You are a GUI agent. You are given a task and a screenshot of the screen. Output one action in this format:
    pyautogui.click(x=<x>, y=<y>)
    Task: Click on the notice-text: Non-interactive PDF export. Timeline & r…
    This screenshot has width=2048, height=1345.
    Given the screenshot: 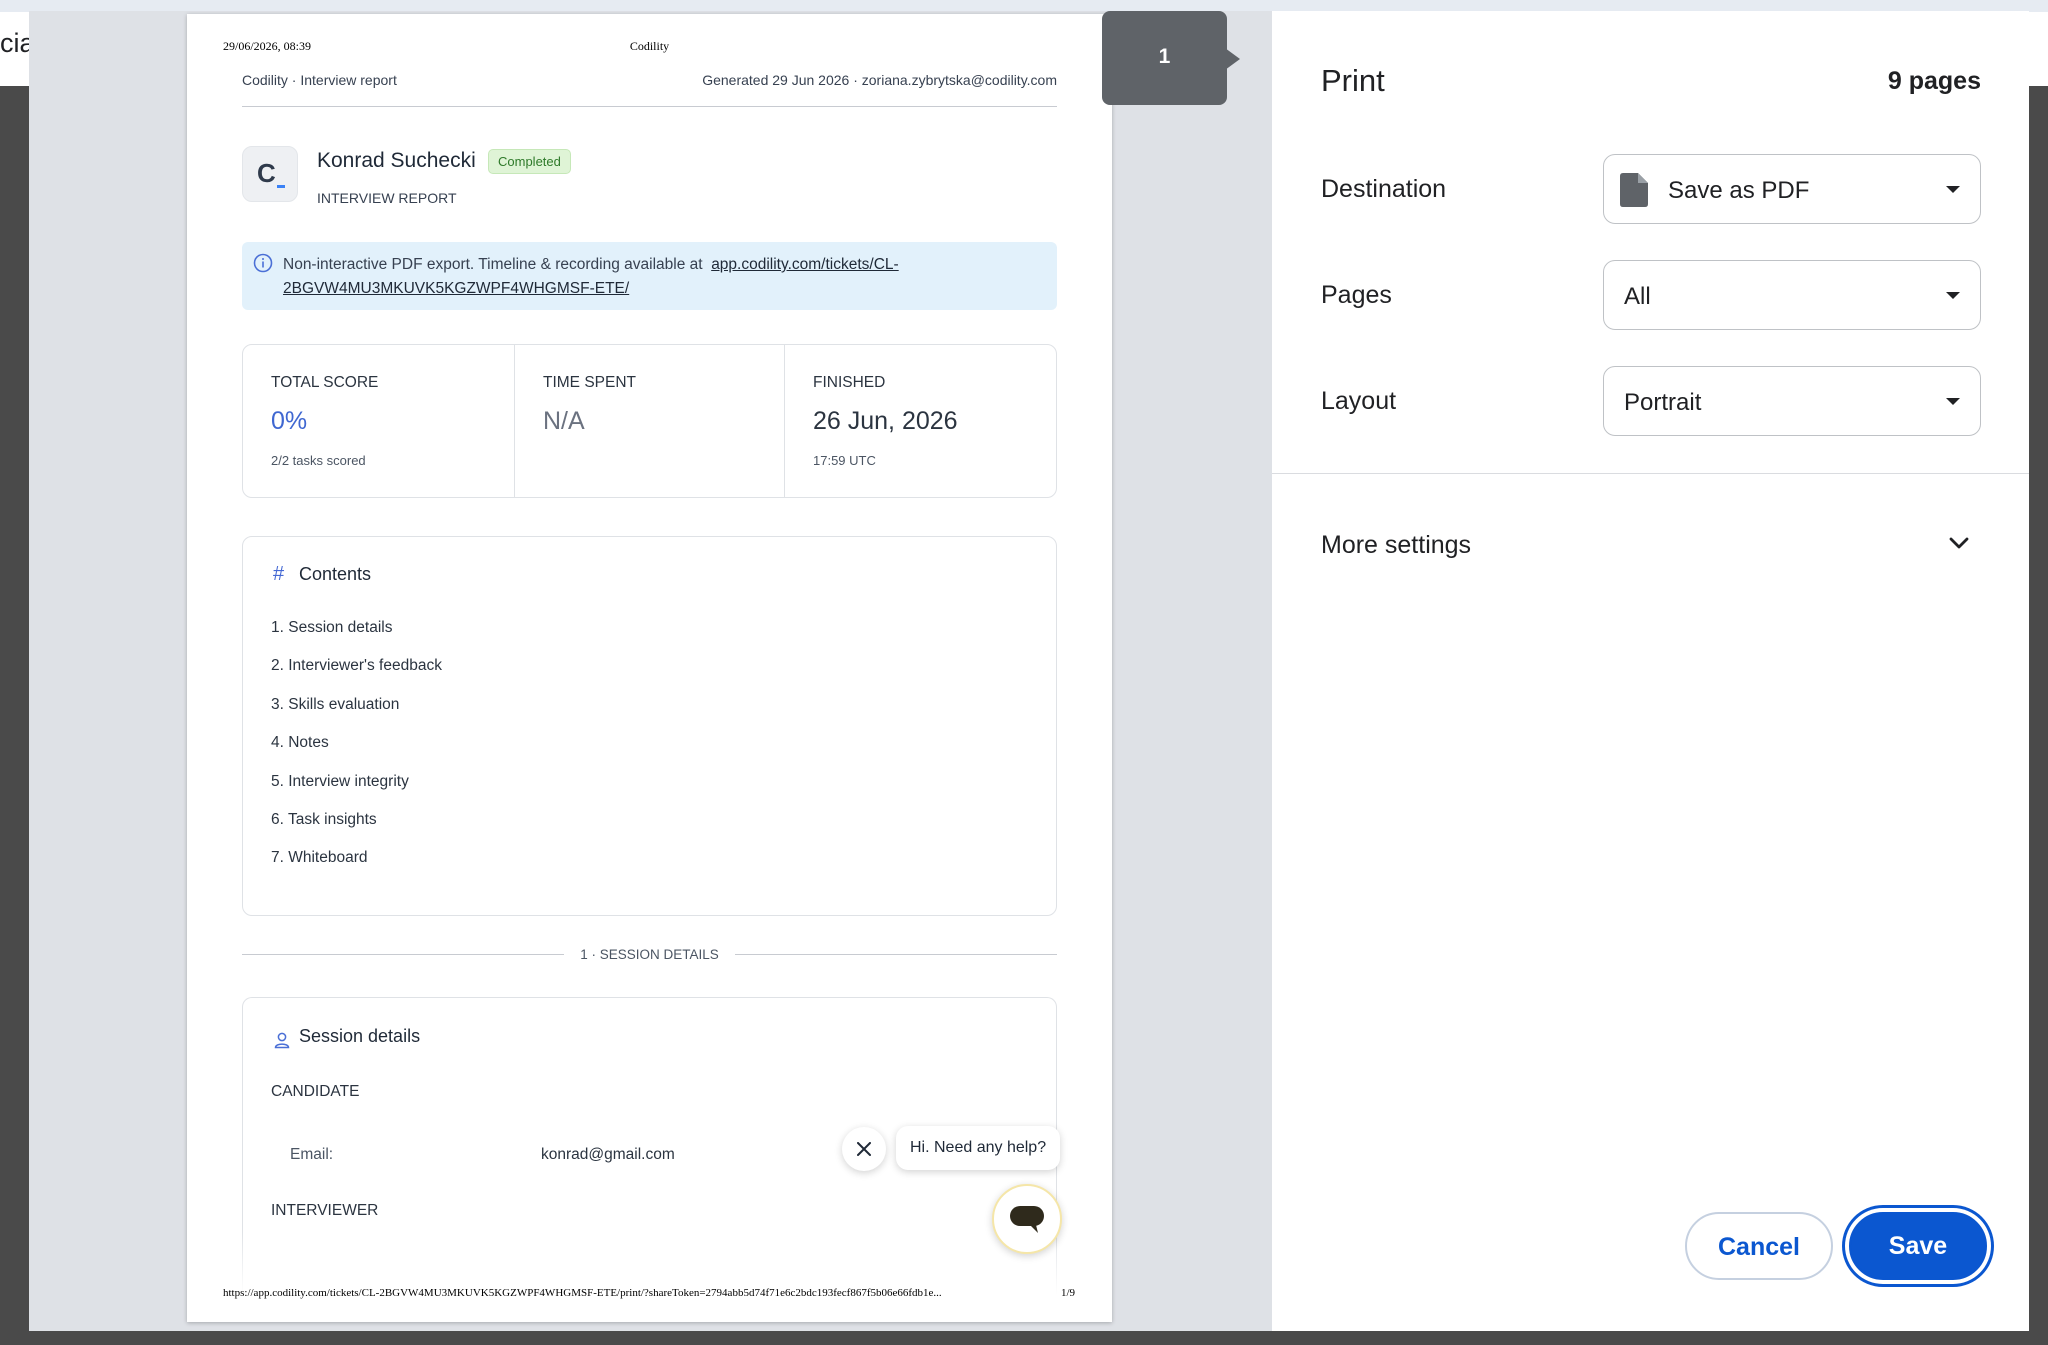 What is the action you would take?
    pyautogui.click(x=633, y=277)
    